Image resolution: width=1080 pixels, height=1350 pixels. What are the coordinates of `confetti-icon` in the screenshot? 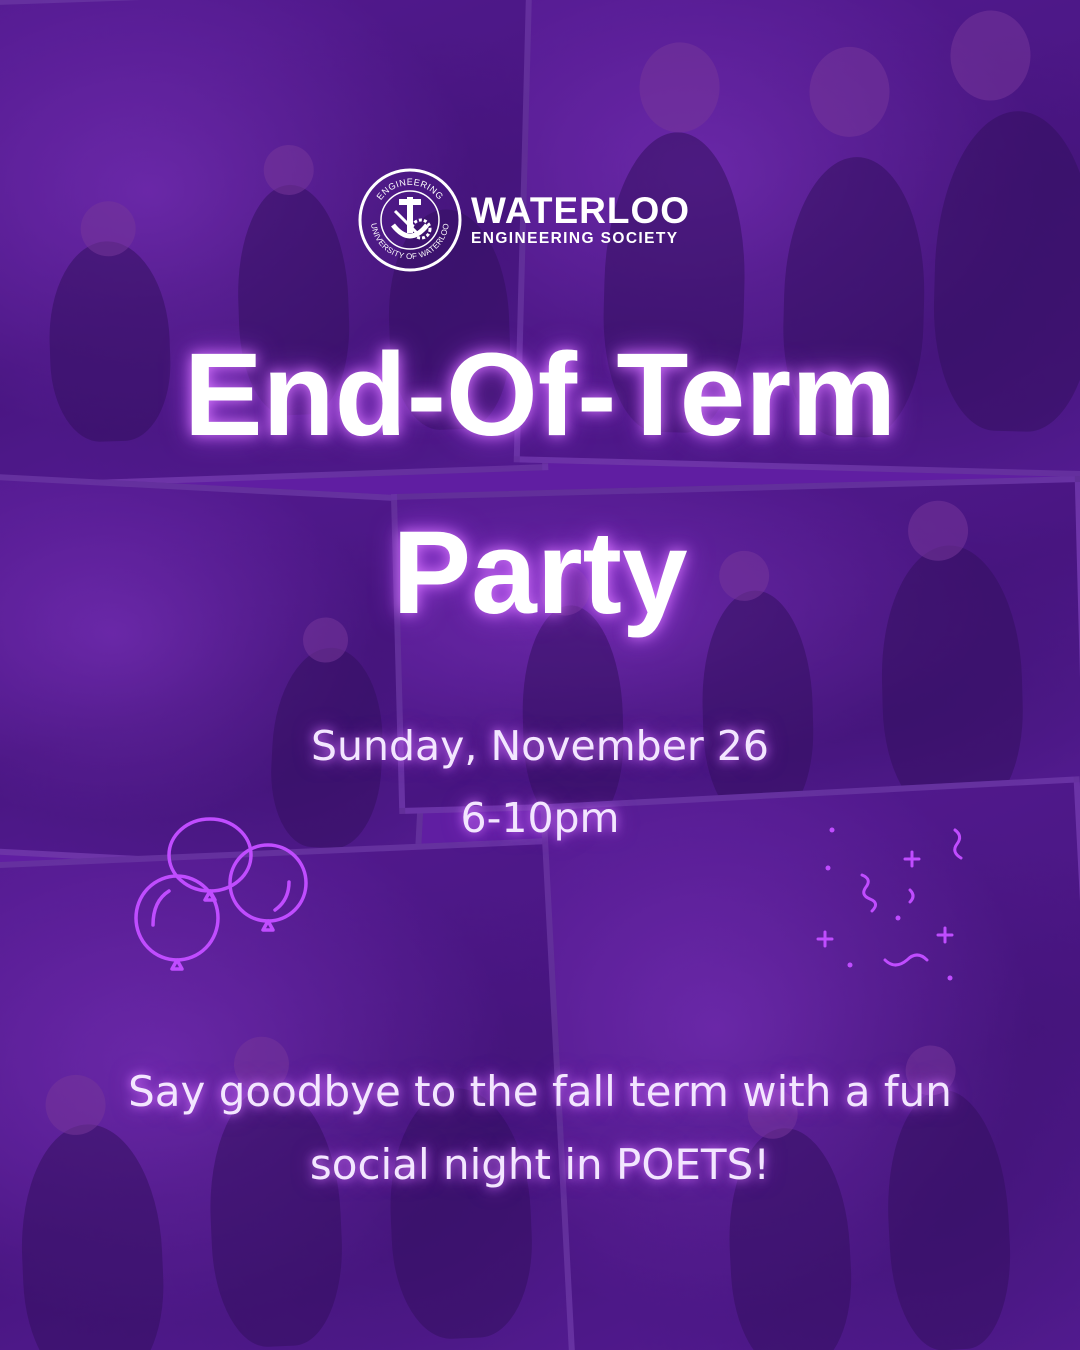 It's located at (889, 904).